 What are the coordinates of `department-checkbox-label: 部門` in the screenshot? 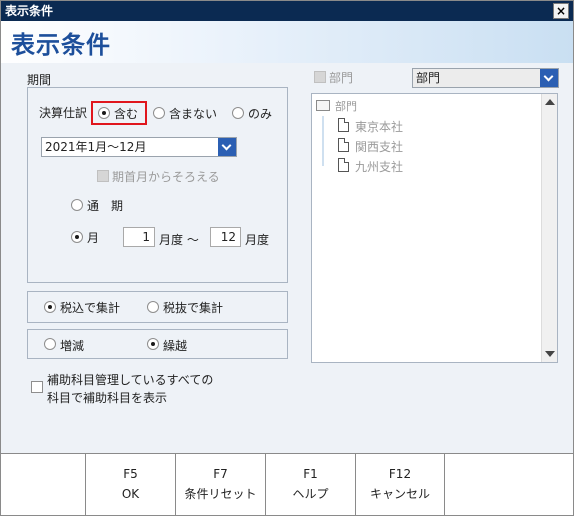 It's located at (341, 78).